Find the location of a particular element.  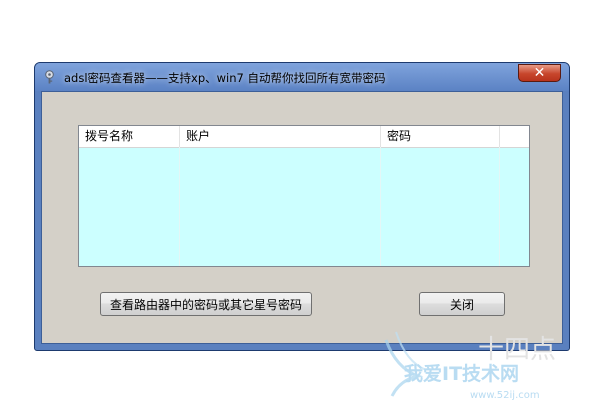

list-header: 拨号名称 账户 密码 is located at coordinates (304, 137).